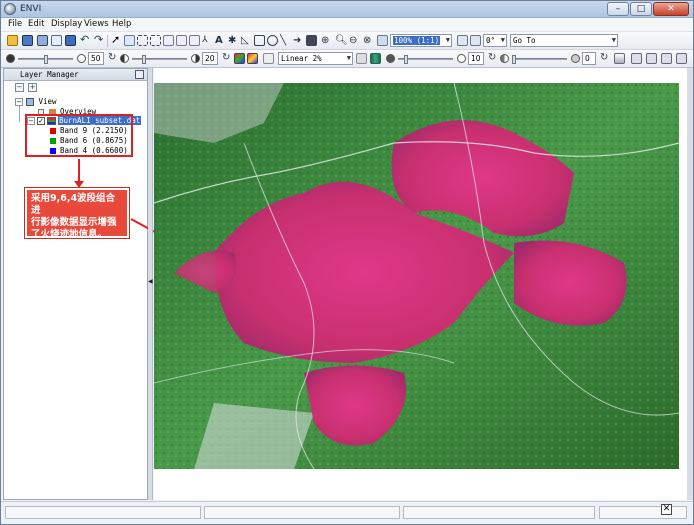 This screenshot has width=694, height=525. Describe the element at coordinates (636, 58) in the screenshot. I see `blend-icon` at that location.